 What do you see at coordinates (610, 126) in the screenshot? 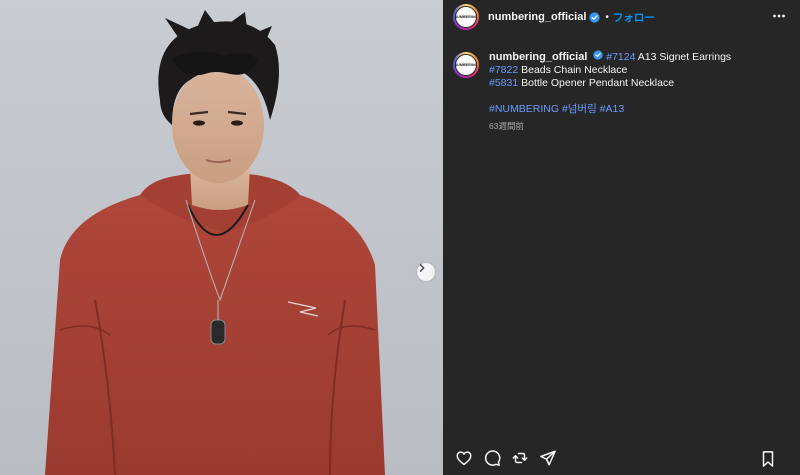
I see `post-timestamp: 63週間前` at bounding box center [610, 126].